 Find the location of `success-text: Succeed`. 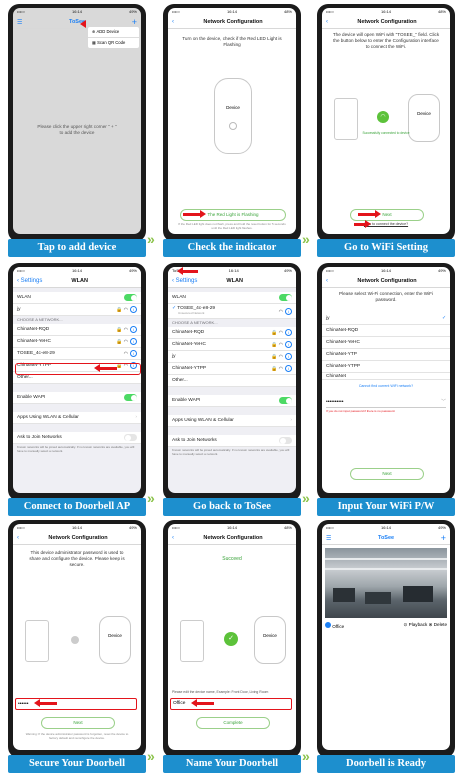

success-text: Succeed is located at coordinates (232, 559).